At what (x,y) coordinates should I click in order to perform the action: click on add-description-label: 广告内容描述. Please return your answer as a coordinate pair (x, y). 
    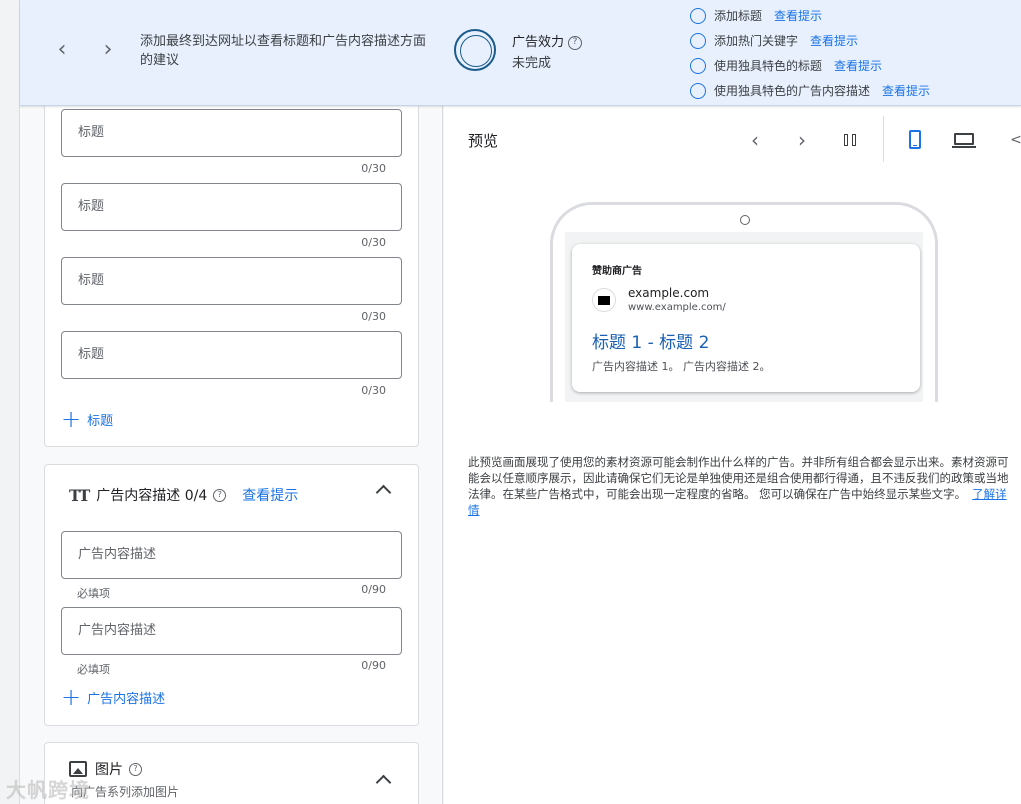
    Looking at the image, I should click on (126, 699).